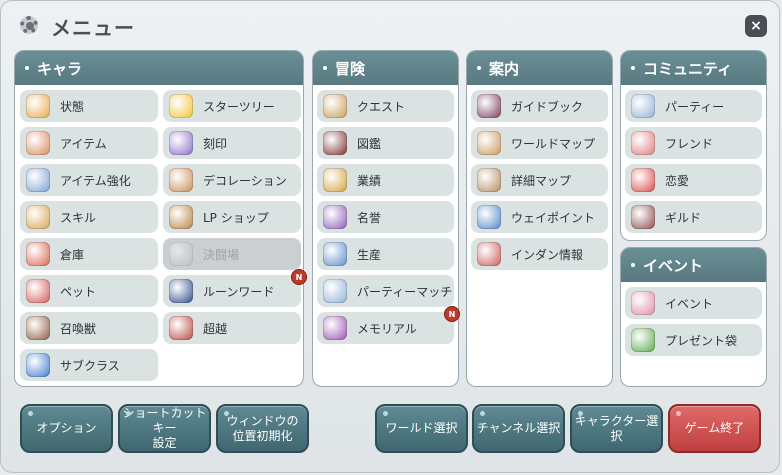 This screenshot has height=475, width=782. Describe the element at coordinates (381, 106) in the screenshot. I see `menu-item-label: クエスト` at that location.